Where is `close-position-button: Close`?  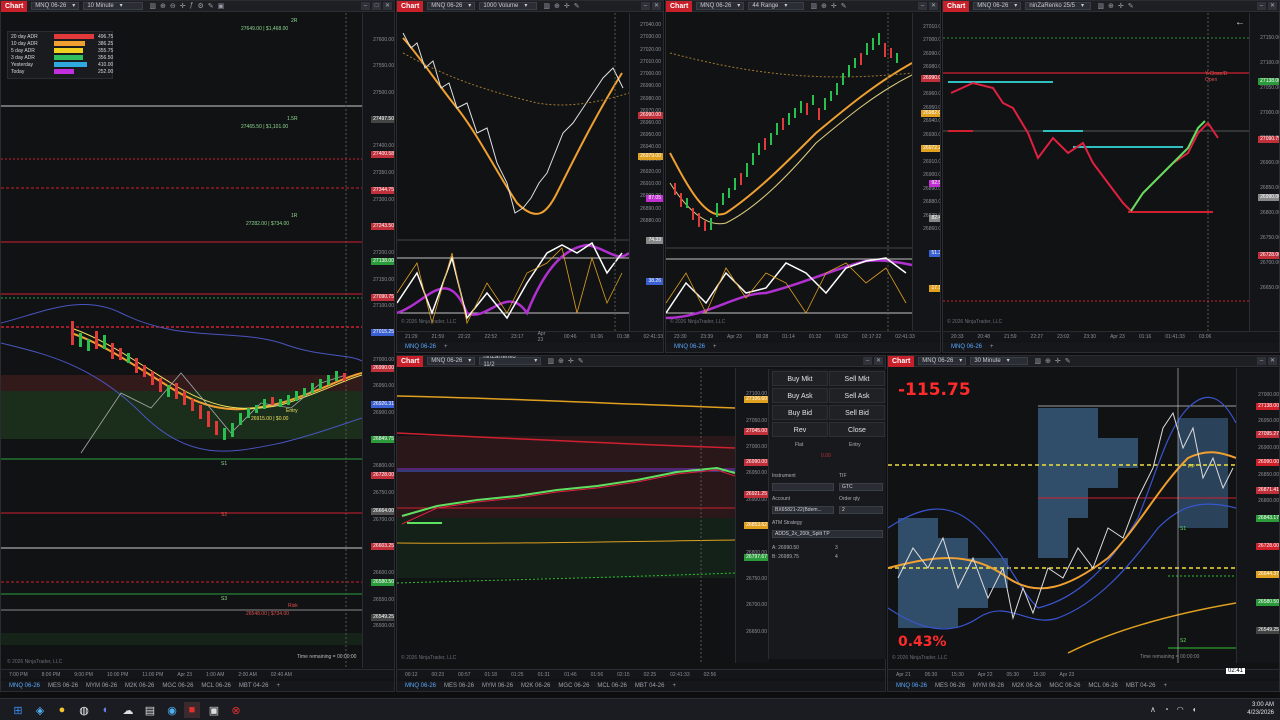
close-position-button: Close is located at coordinates (857, 429).